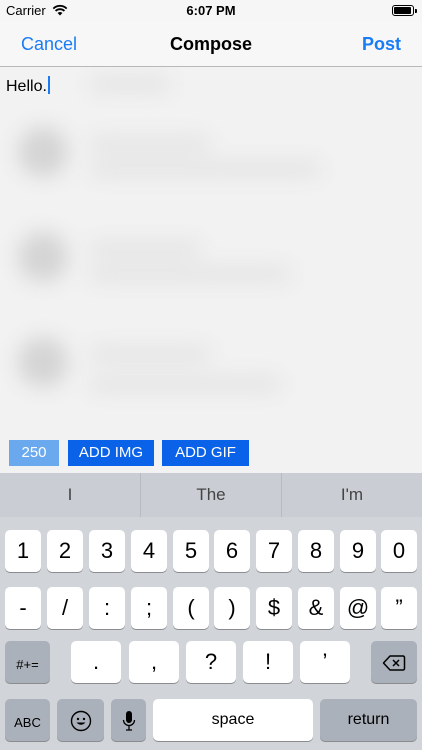 The width and height of the screenshot is (422, 750). I want to click on symbols-toggle-key: #+=, so click(27, 662).